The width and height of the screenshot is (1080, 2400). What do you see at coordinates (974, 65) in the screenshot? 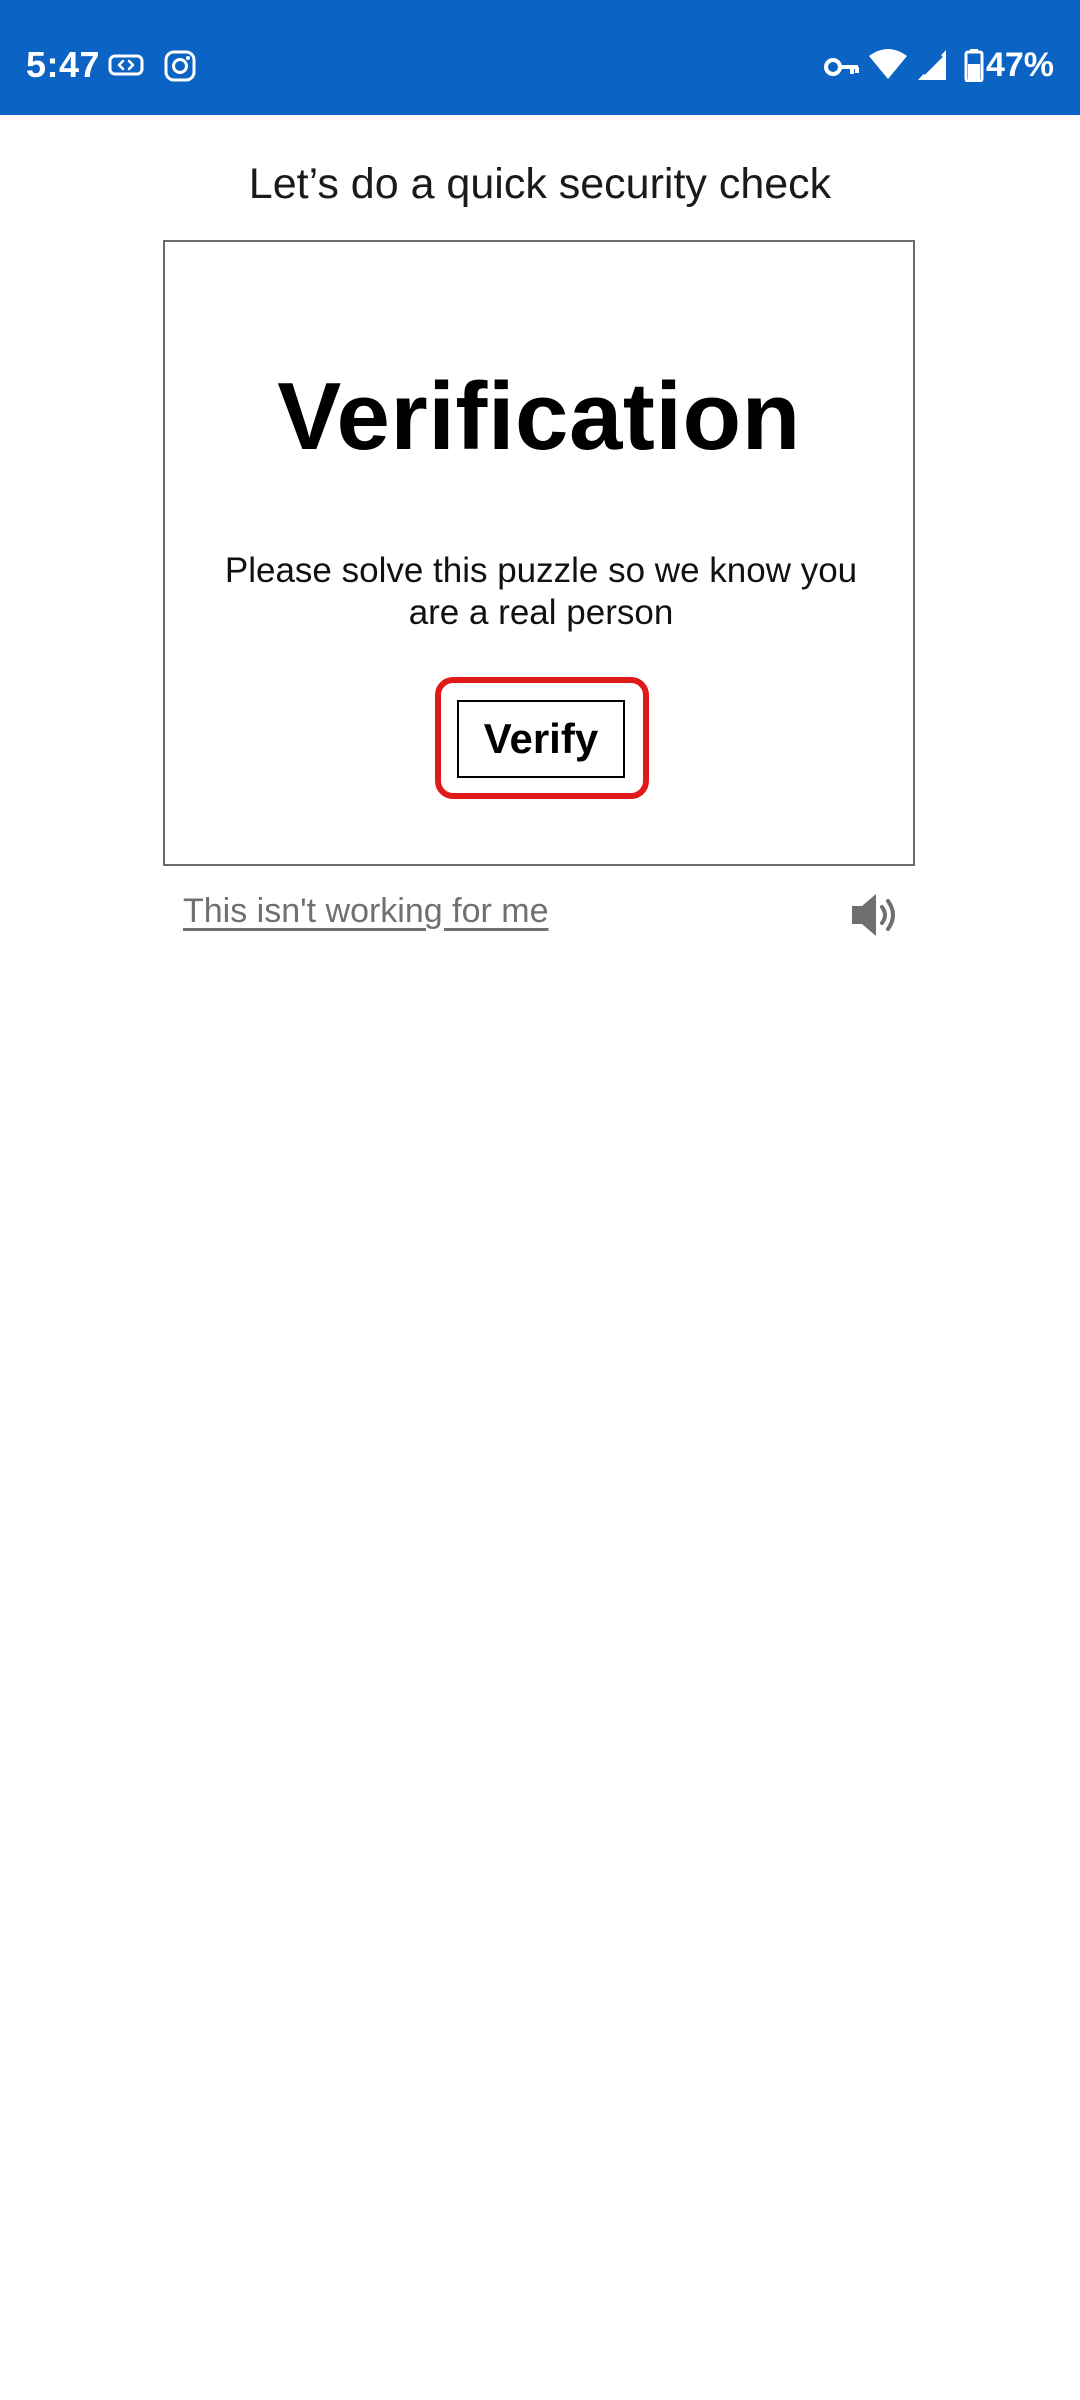
I see `battery-icon` at bounding box center [974, 65].